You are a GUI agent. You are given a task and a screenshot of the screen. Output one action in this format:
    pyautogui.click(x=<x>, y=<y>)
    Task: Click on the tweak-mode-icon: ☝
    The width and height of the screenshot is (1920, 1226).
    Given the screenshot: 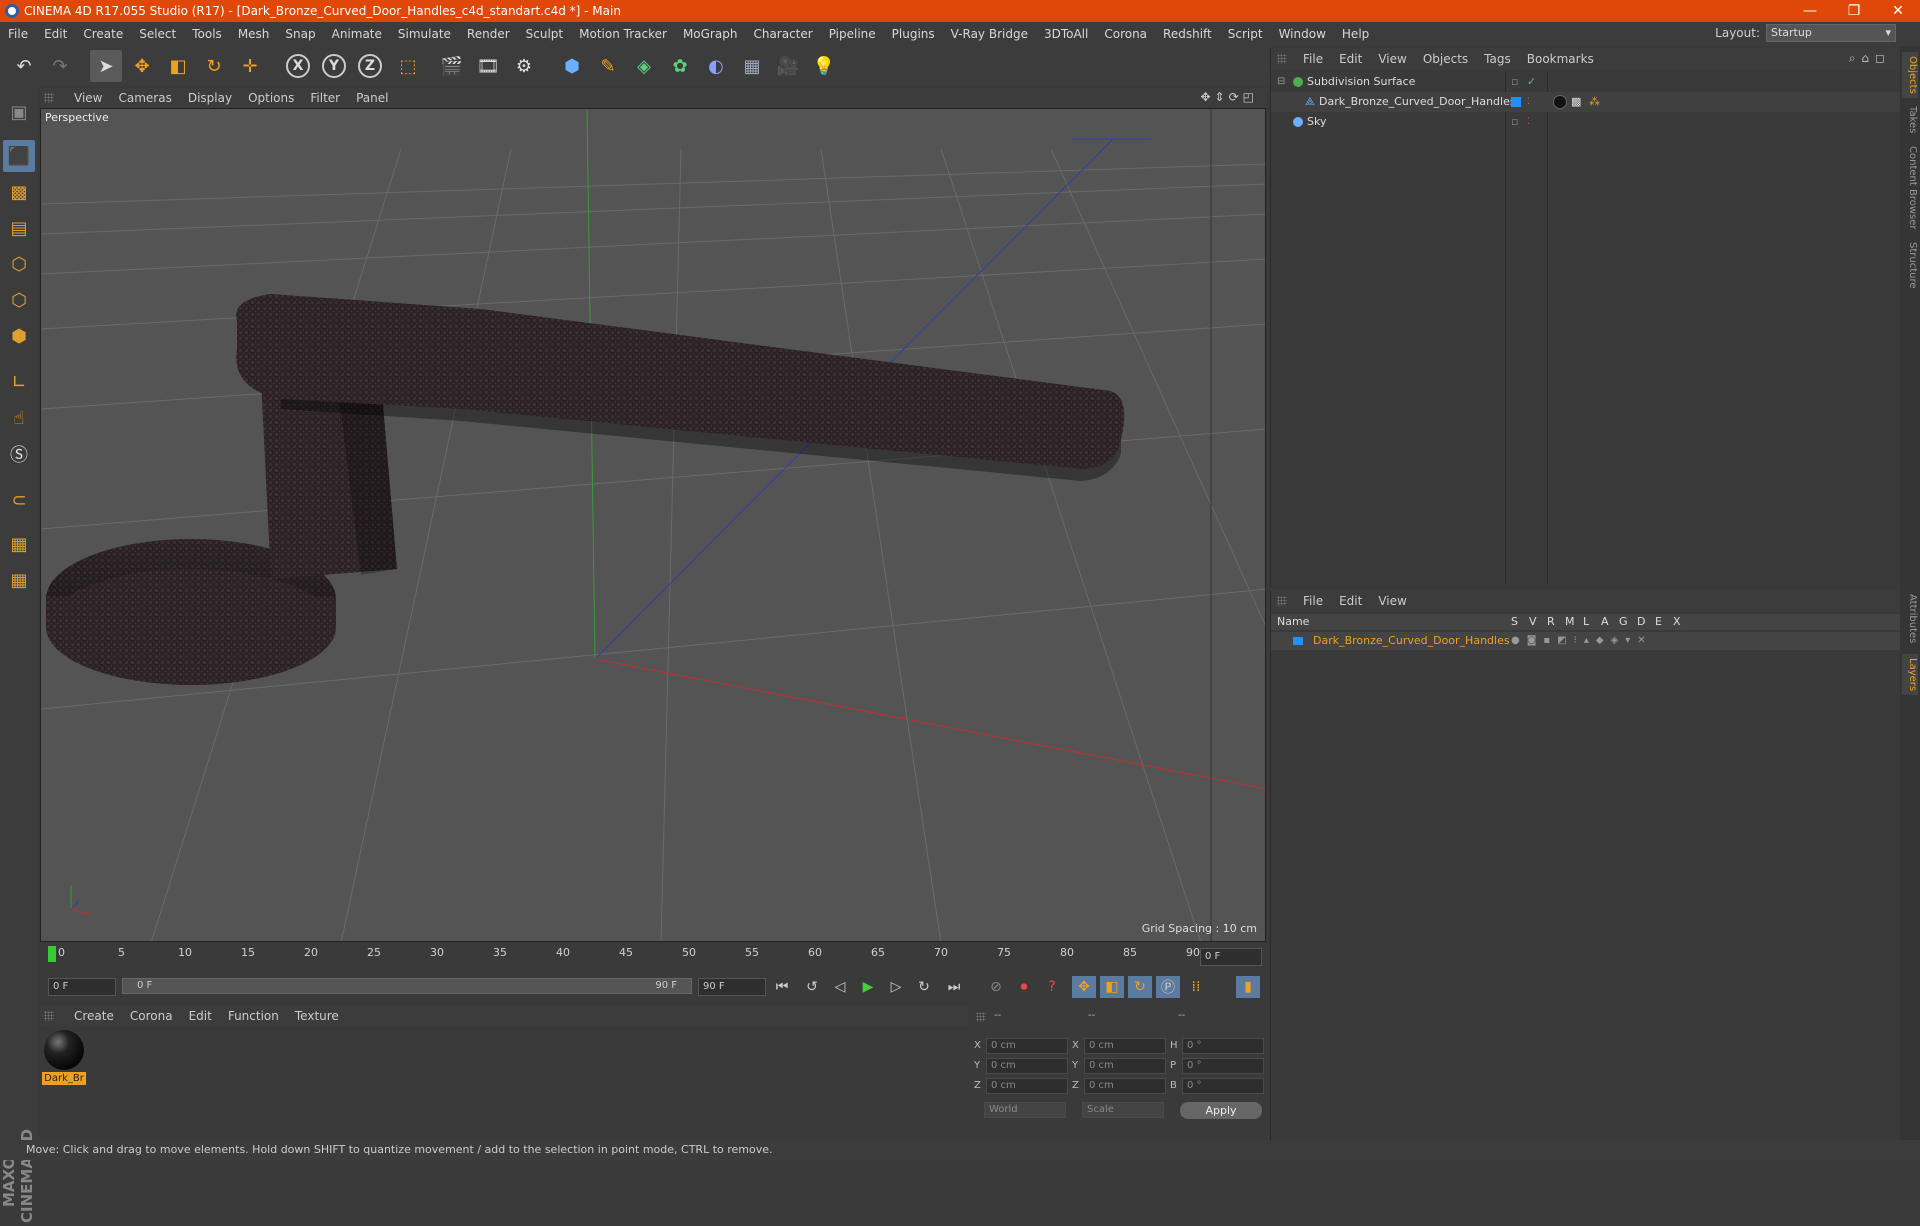 What is the action you would take?
    pyautogui.click(x=19, y=418)
    